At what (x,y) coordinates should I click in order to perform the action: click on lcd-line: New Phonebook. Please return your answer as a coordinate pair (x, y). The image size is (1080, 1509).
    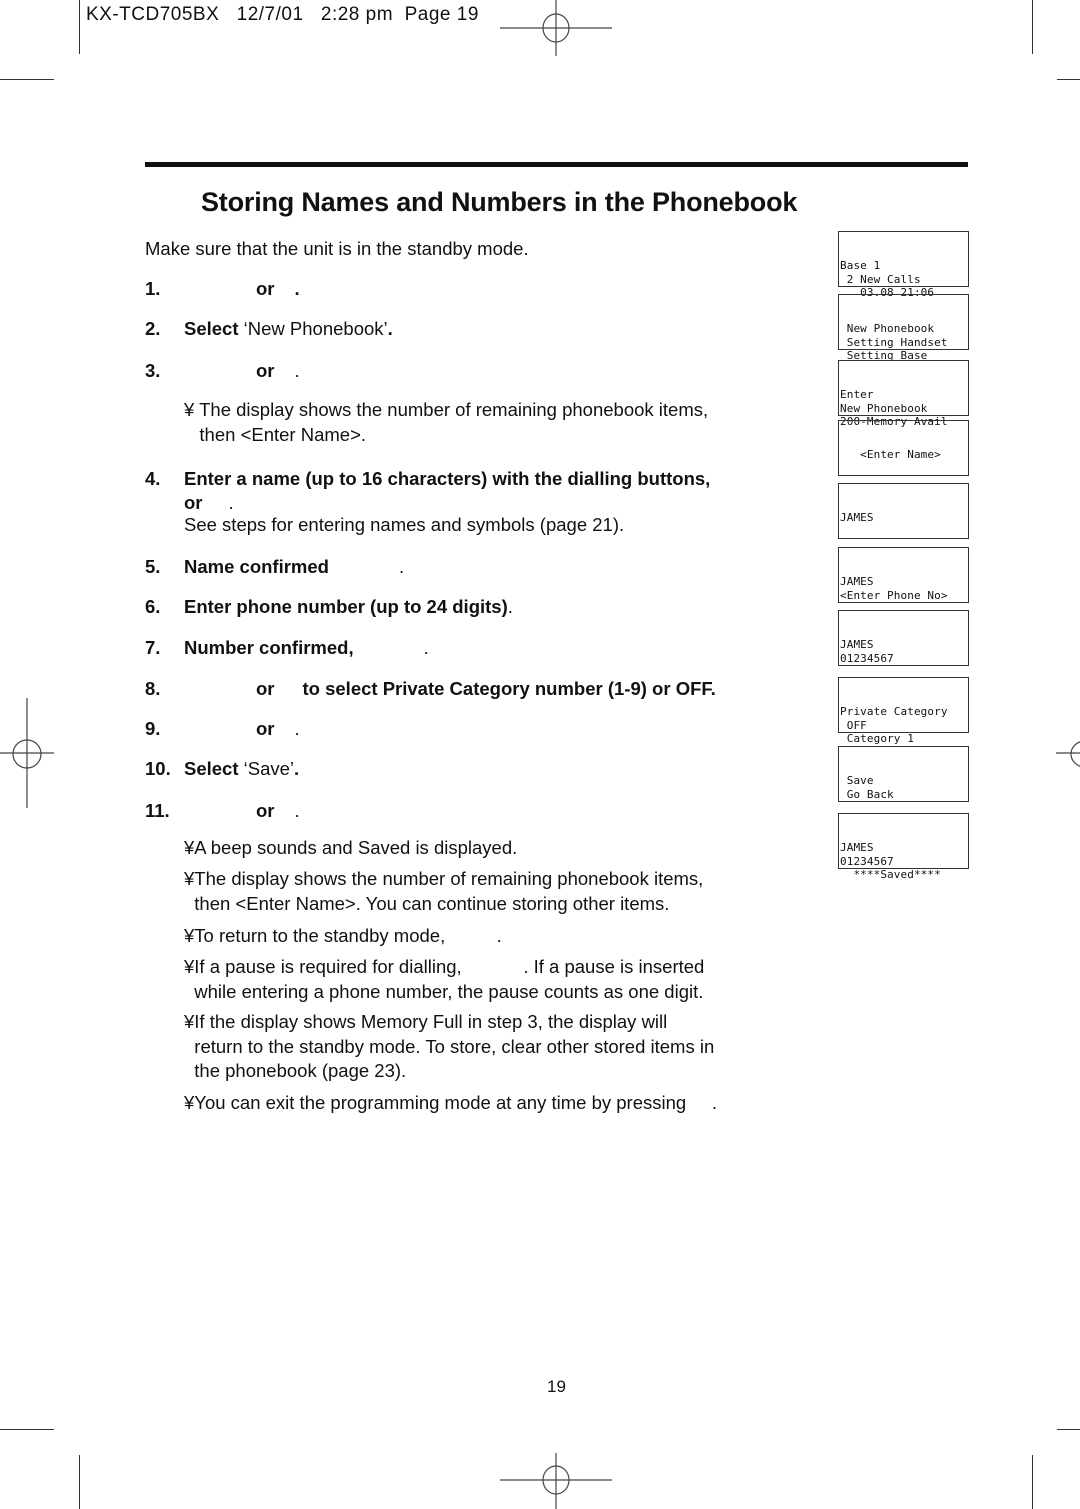
    Looking at the image, I should click on (884, 408).